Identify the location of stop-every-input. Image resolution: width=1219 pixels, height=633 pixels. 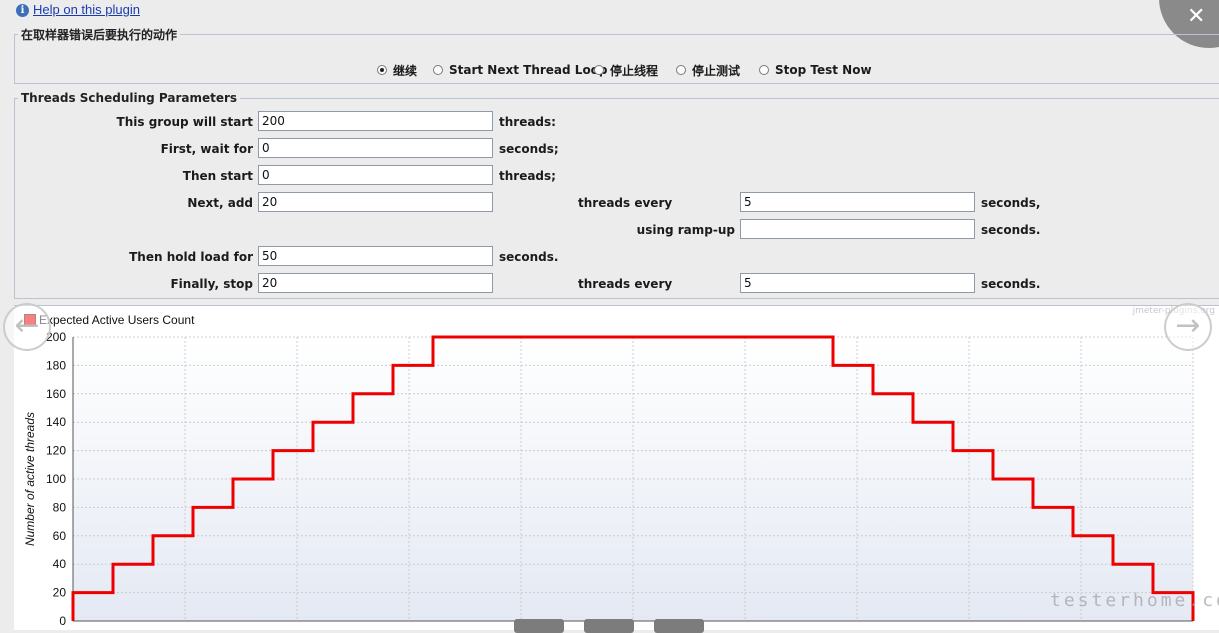
(857, 283).